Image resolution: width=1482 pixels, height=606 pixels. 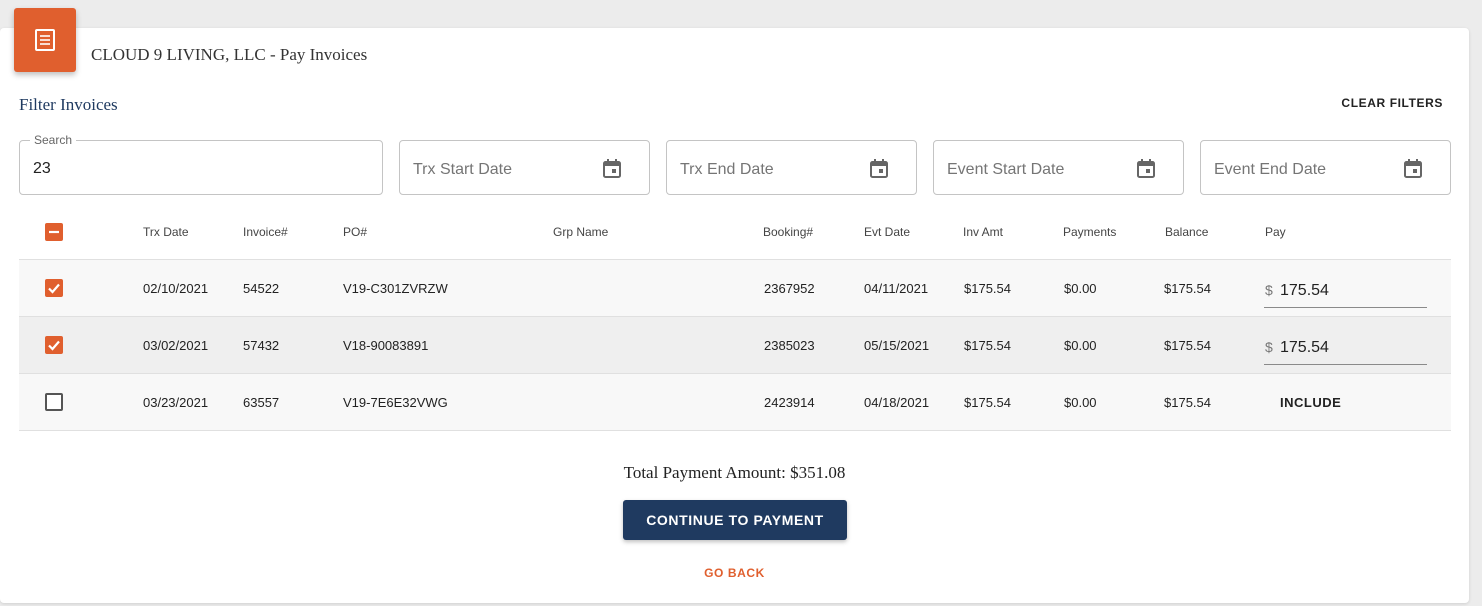 I want to click on column-header: PO#, so click(x=355, y=231).